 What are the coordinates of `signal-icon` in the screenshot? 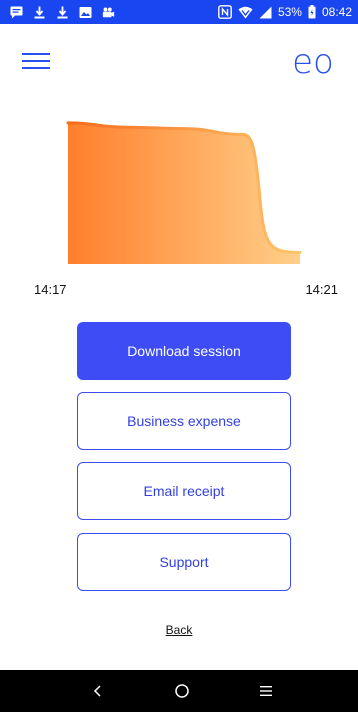 It's located at (265, 12).